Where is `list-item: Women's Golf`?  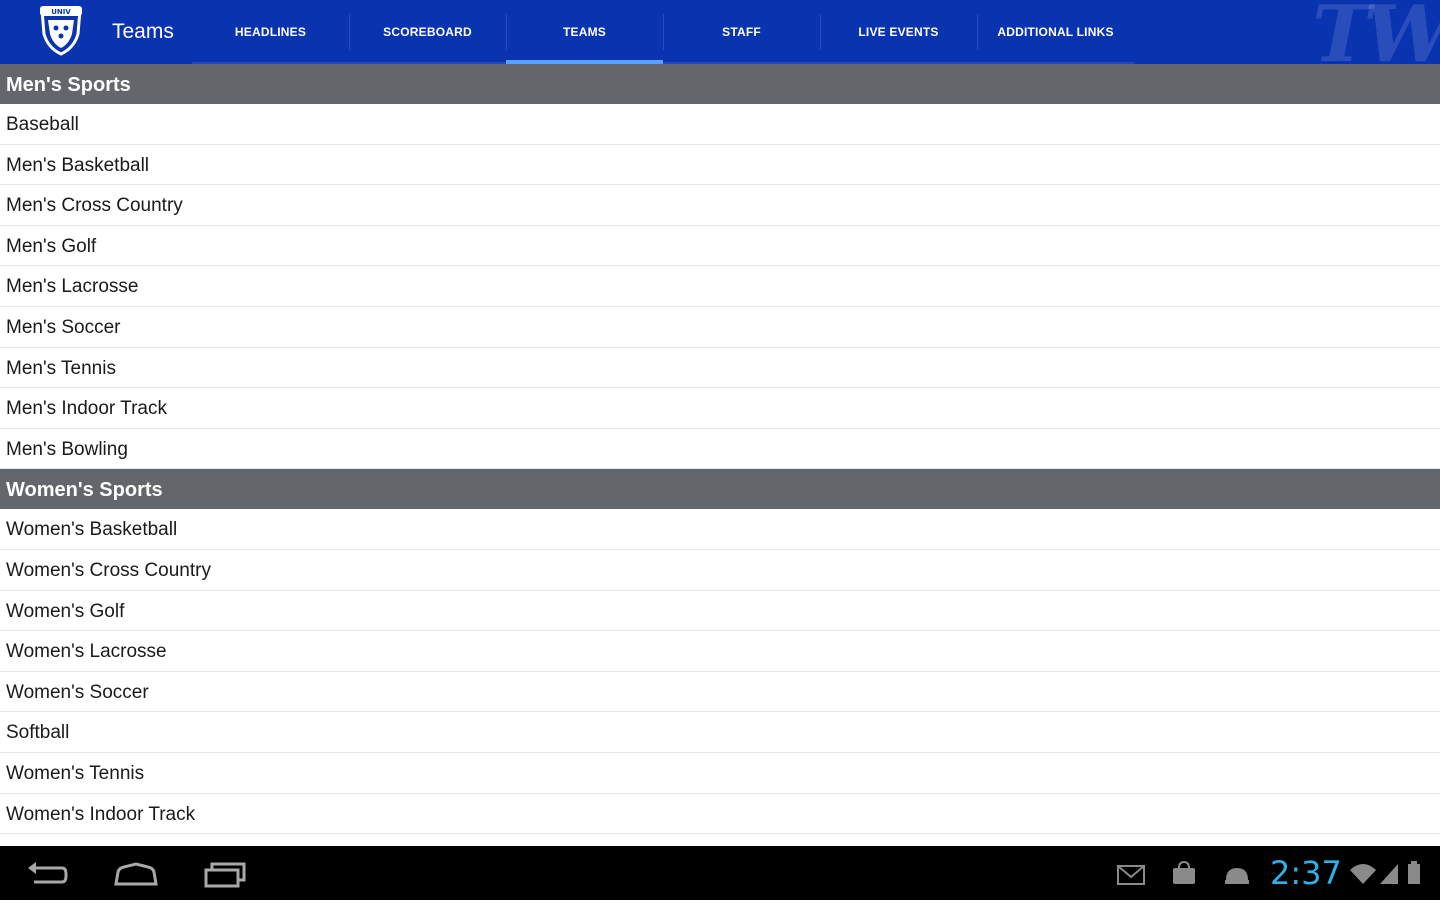
list-item: Women's Golf is located at coordinates (720, 611).